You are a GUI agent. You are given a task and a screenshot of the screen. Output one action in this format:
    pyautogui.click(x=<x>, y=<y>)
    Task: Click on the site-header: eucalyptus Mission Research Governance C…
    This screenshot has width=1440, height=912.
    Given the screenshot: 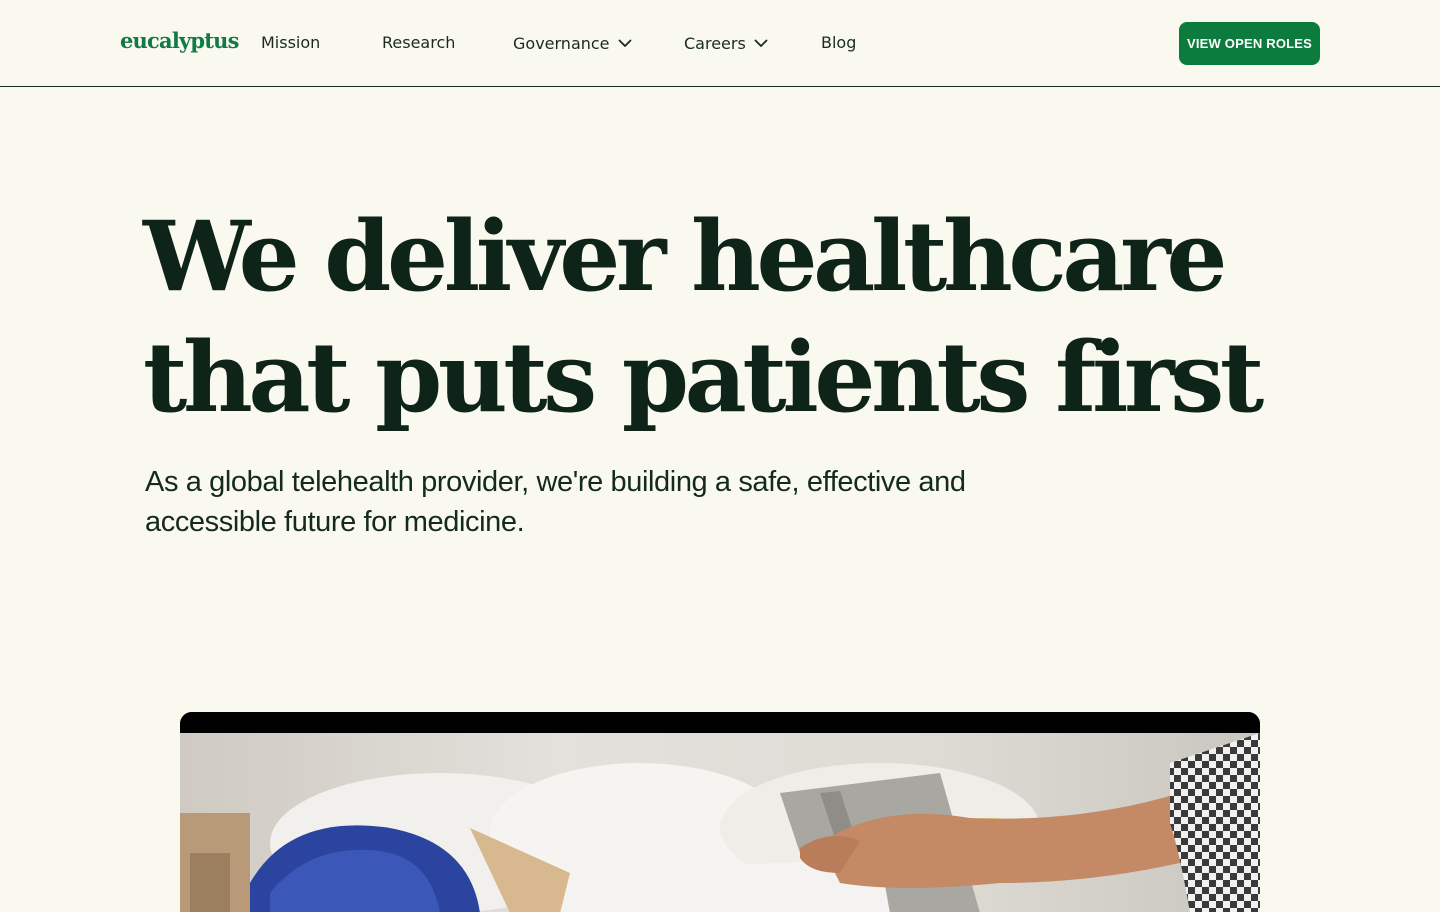 What is the action you would take?
    pyautogui.click(x=720, y=43)
    